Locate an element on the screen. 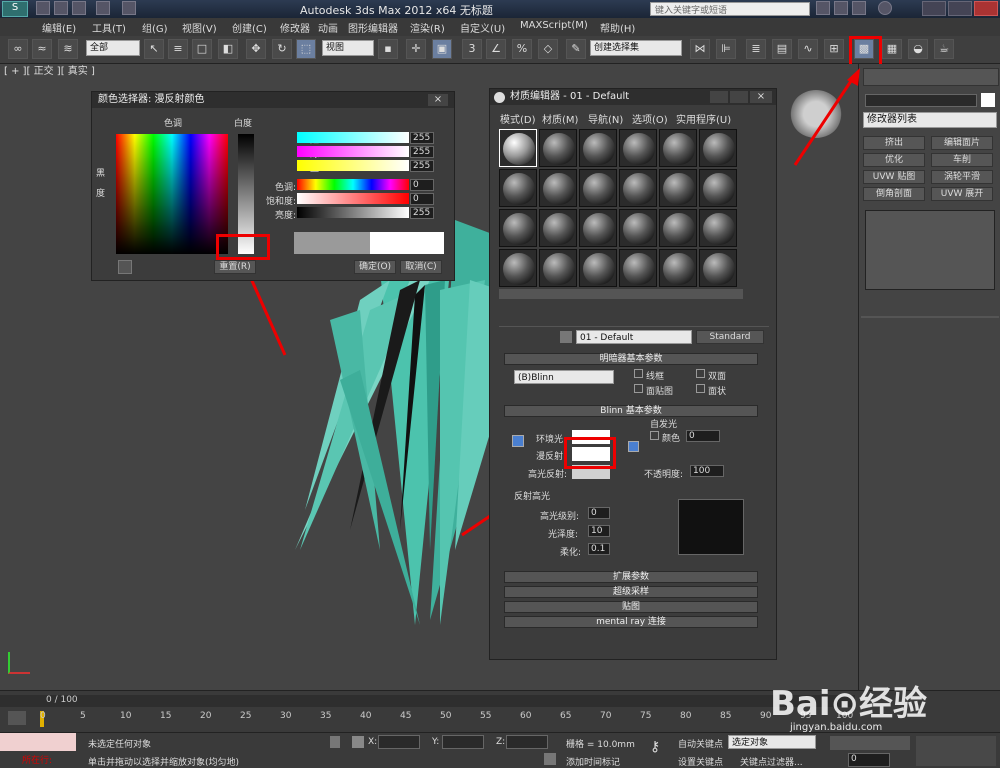 The width and height of the screenshot is (1000, 768). mat-tools-row is located at coordinates (634, 318).